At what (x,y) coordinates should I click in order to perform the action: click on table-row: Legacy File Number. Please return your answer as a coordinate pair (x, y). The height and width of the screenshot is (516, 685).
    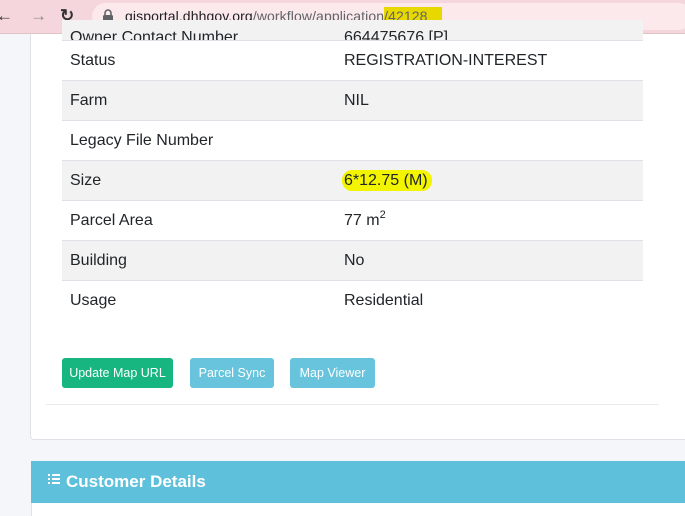
    Looking at the image, I should click on (352, 140).